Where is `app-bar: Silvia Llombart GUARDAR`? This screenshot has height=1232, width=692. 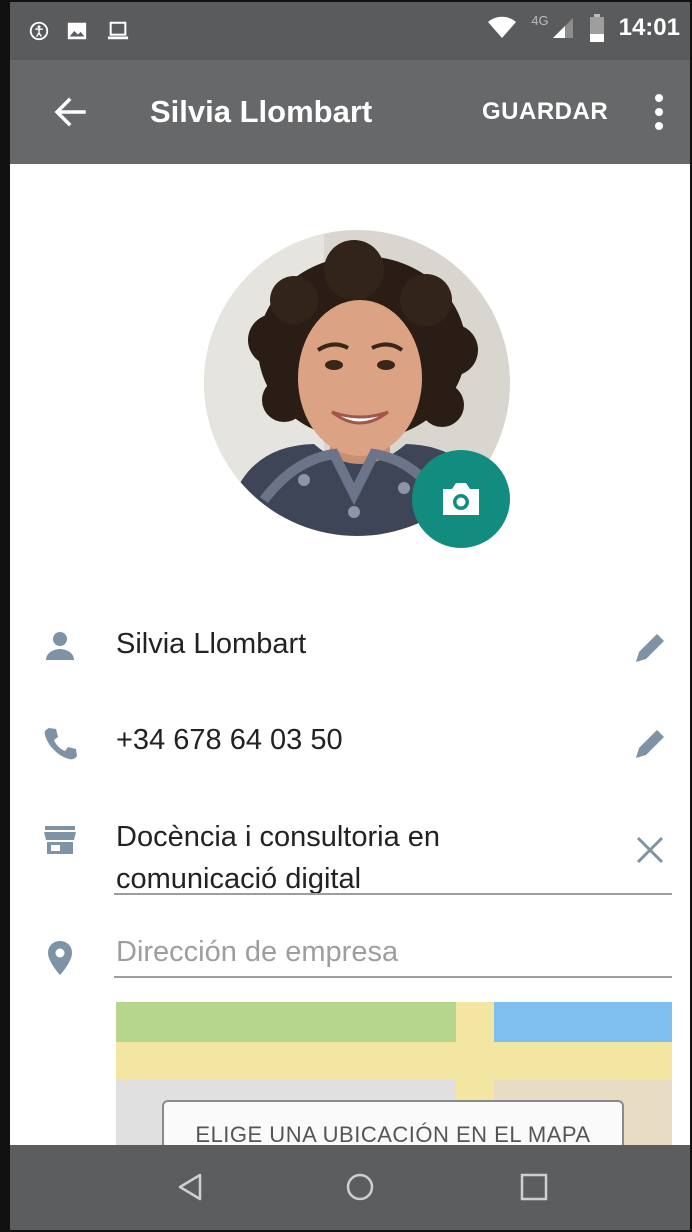 app-bar: Silvia Llombart GUARDAR is located at coordinates (350, 112).